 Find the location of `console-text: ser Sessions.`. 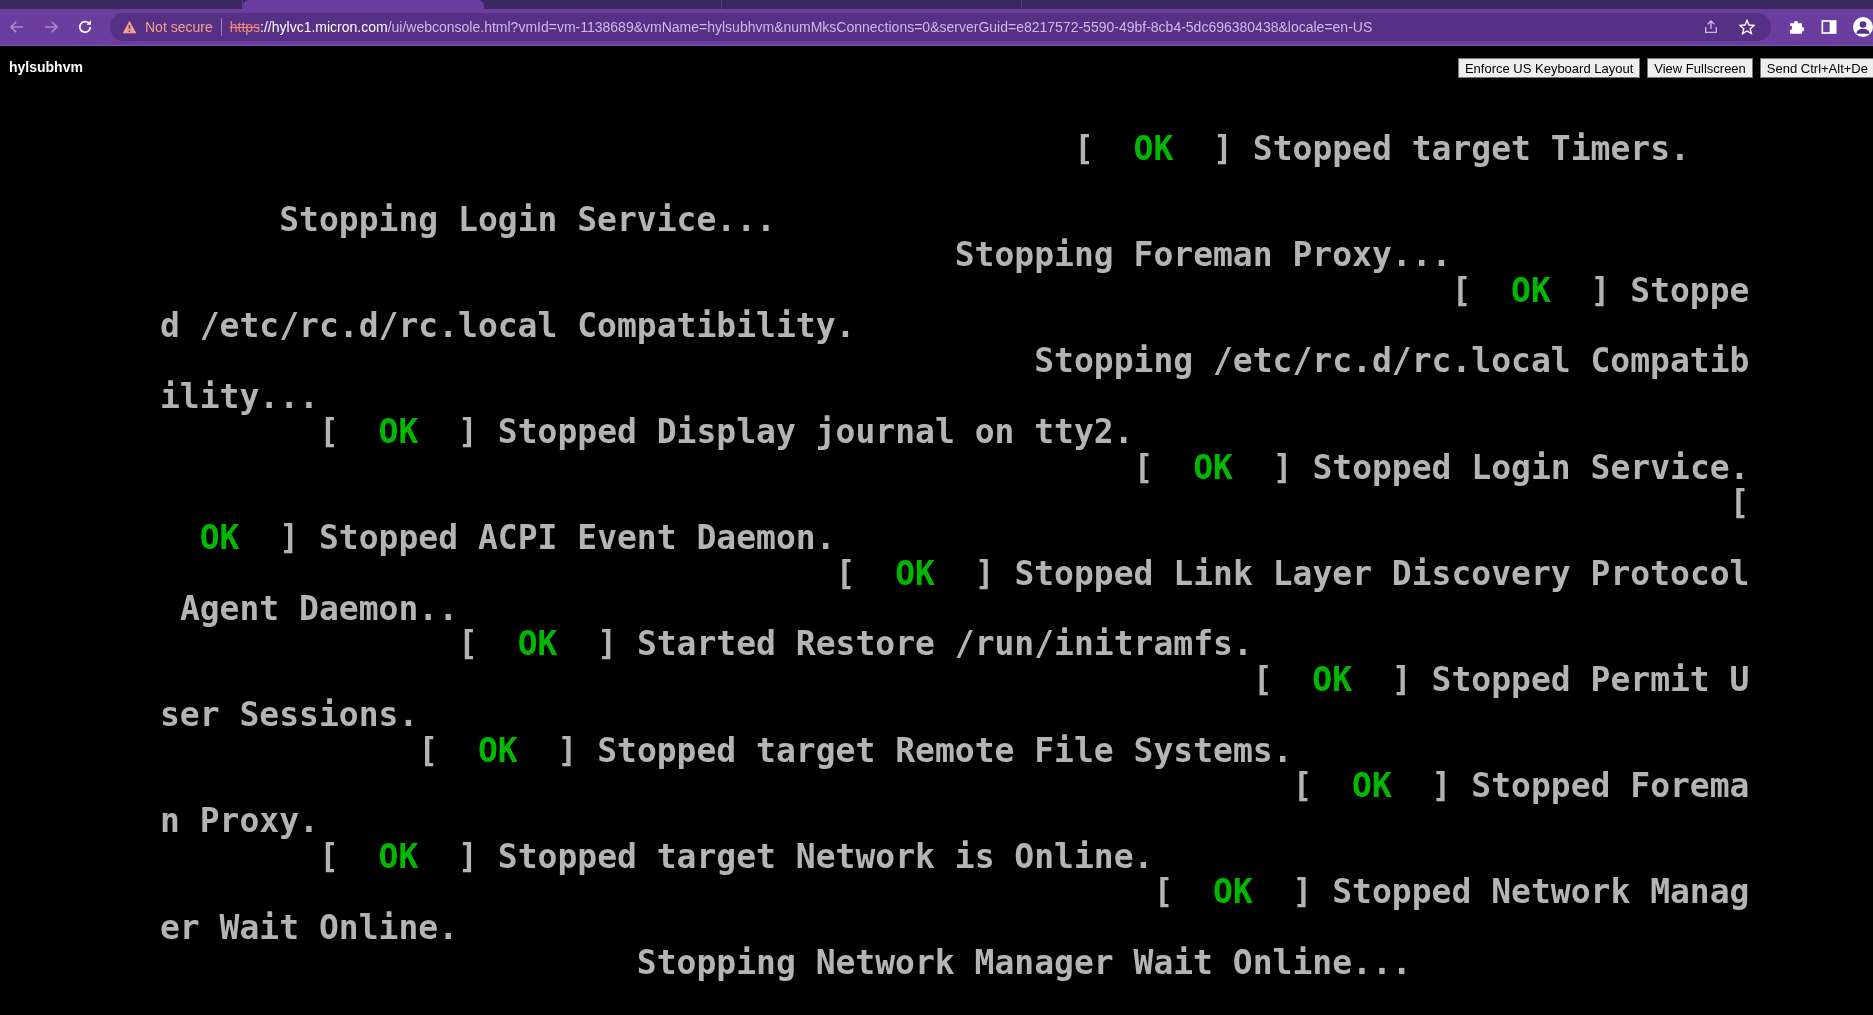

console-text: ser Sessions. is located at coordinates (289, 715).